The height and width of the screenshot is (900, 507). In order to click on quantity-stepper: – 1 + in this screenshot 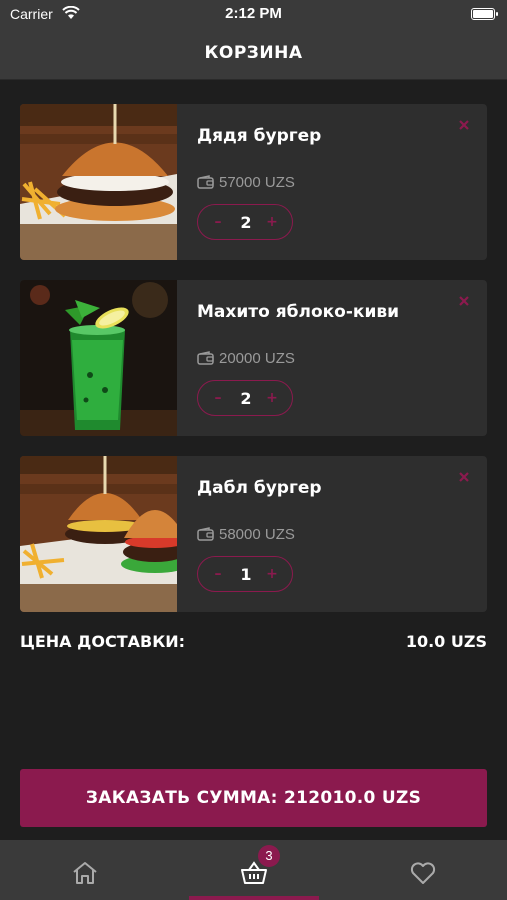, I will do `click(245, 574)`.